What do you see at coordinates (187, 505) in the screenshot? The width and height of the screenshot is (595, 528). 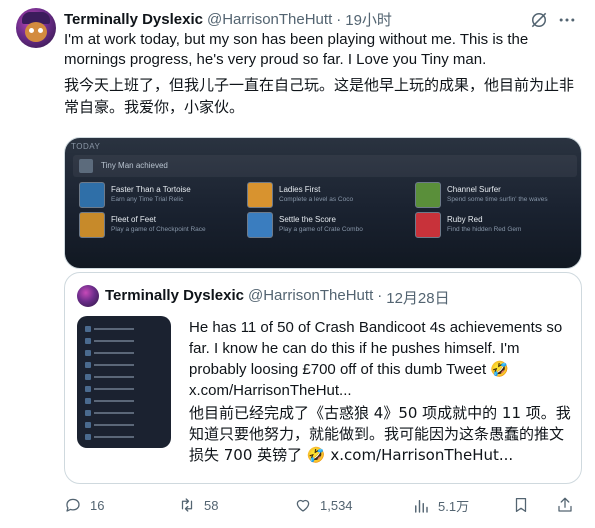 I see `retweet-icon` at bounding box center [187, 505].